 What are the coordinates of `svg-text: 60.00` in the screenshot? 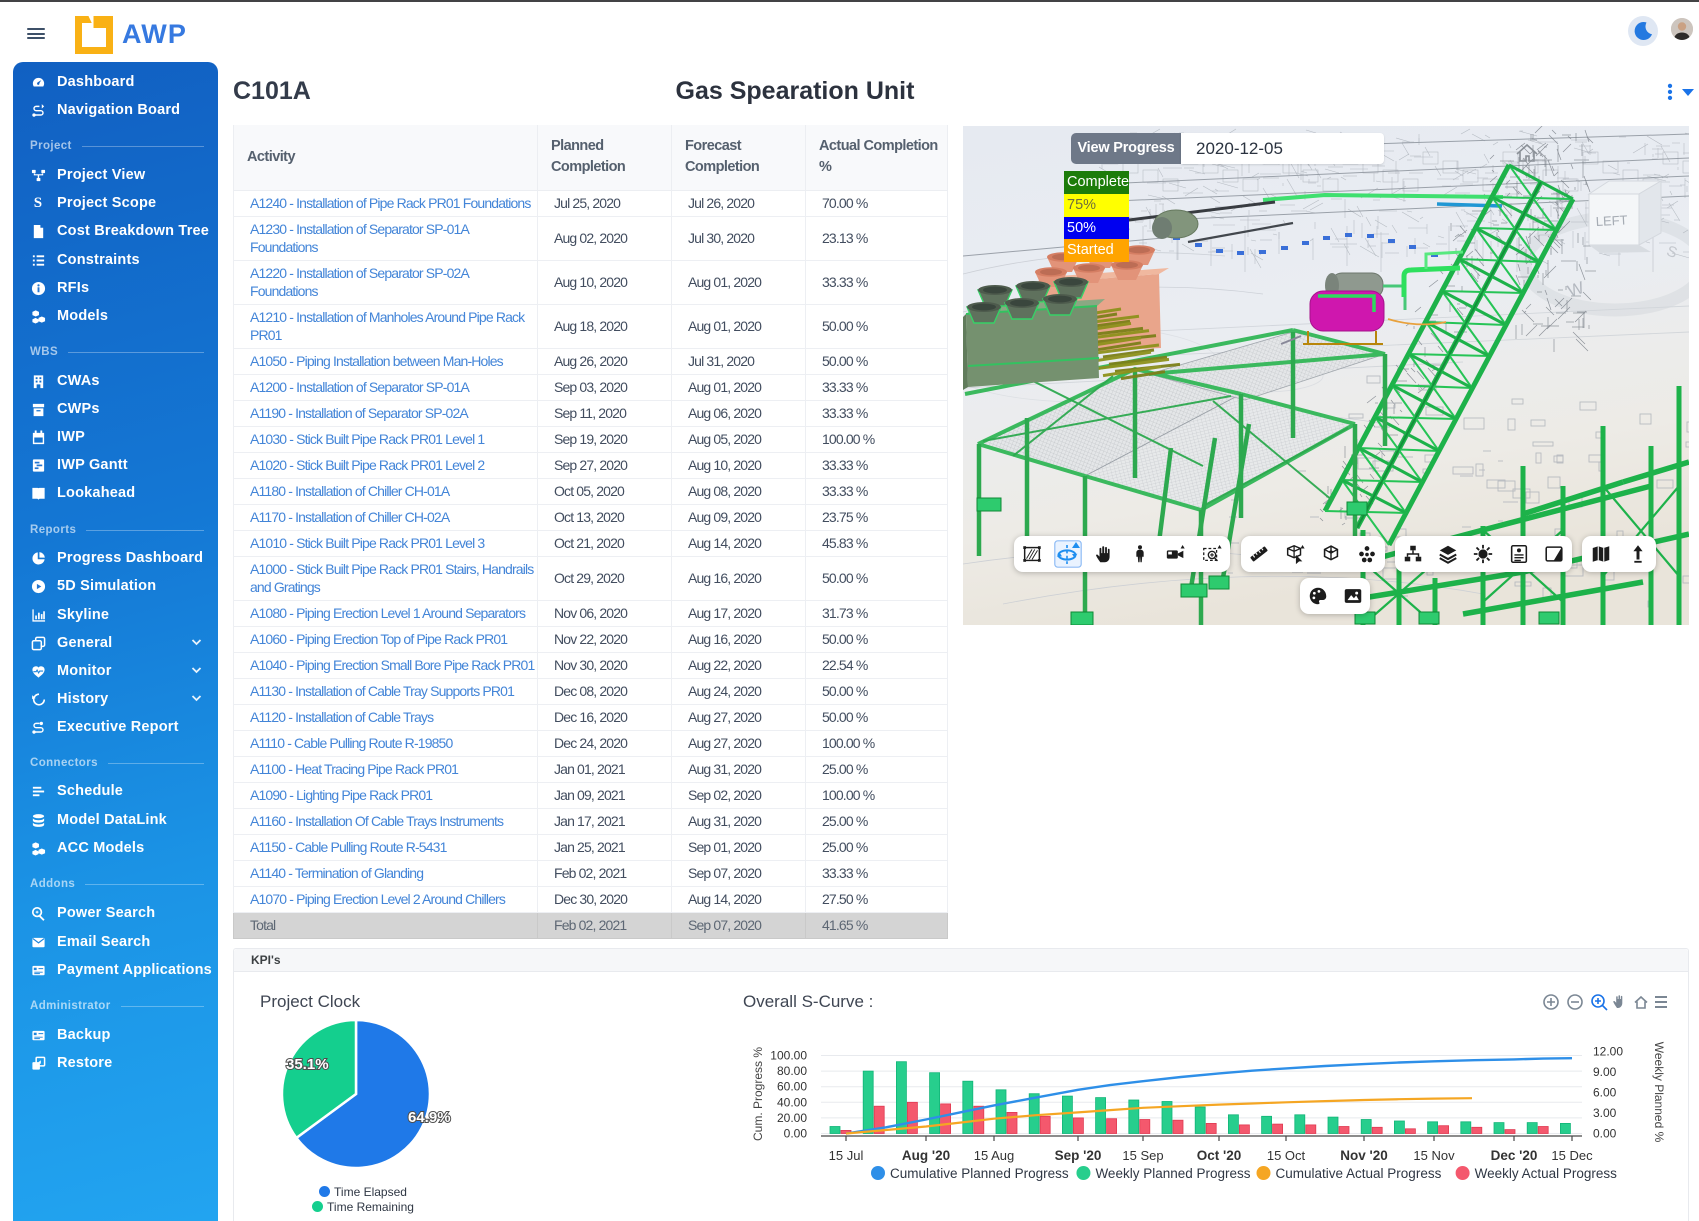 It's located at (792, 1087).